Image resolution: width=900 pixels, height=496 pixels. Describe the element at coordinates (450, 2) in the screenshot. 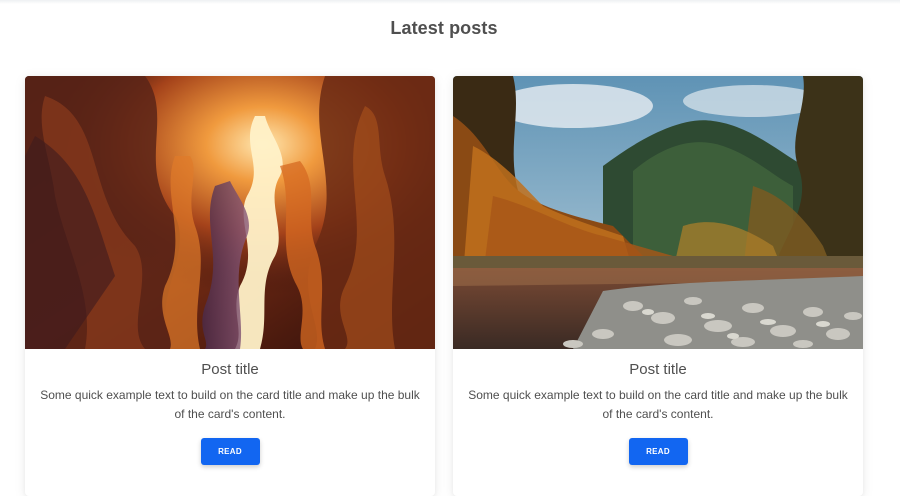

I see `top-divider` at that location.